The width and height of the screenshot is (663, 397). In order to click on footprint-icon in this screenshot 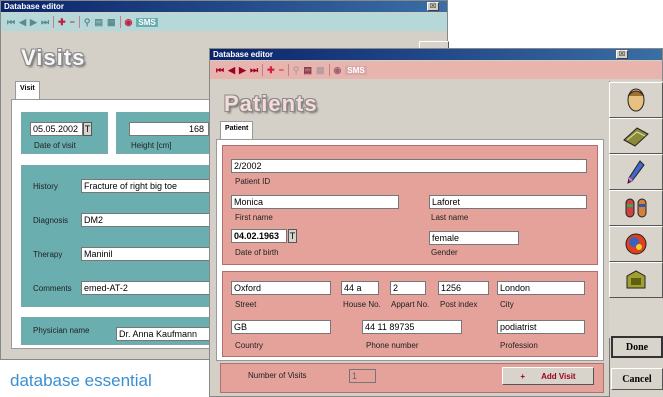, I will do `click(636, 208)`.